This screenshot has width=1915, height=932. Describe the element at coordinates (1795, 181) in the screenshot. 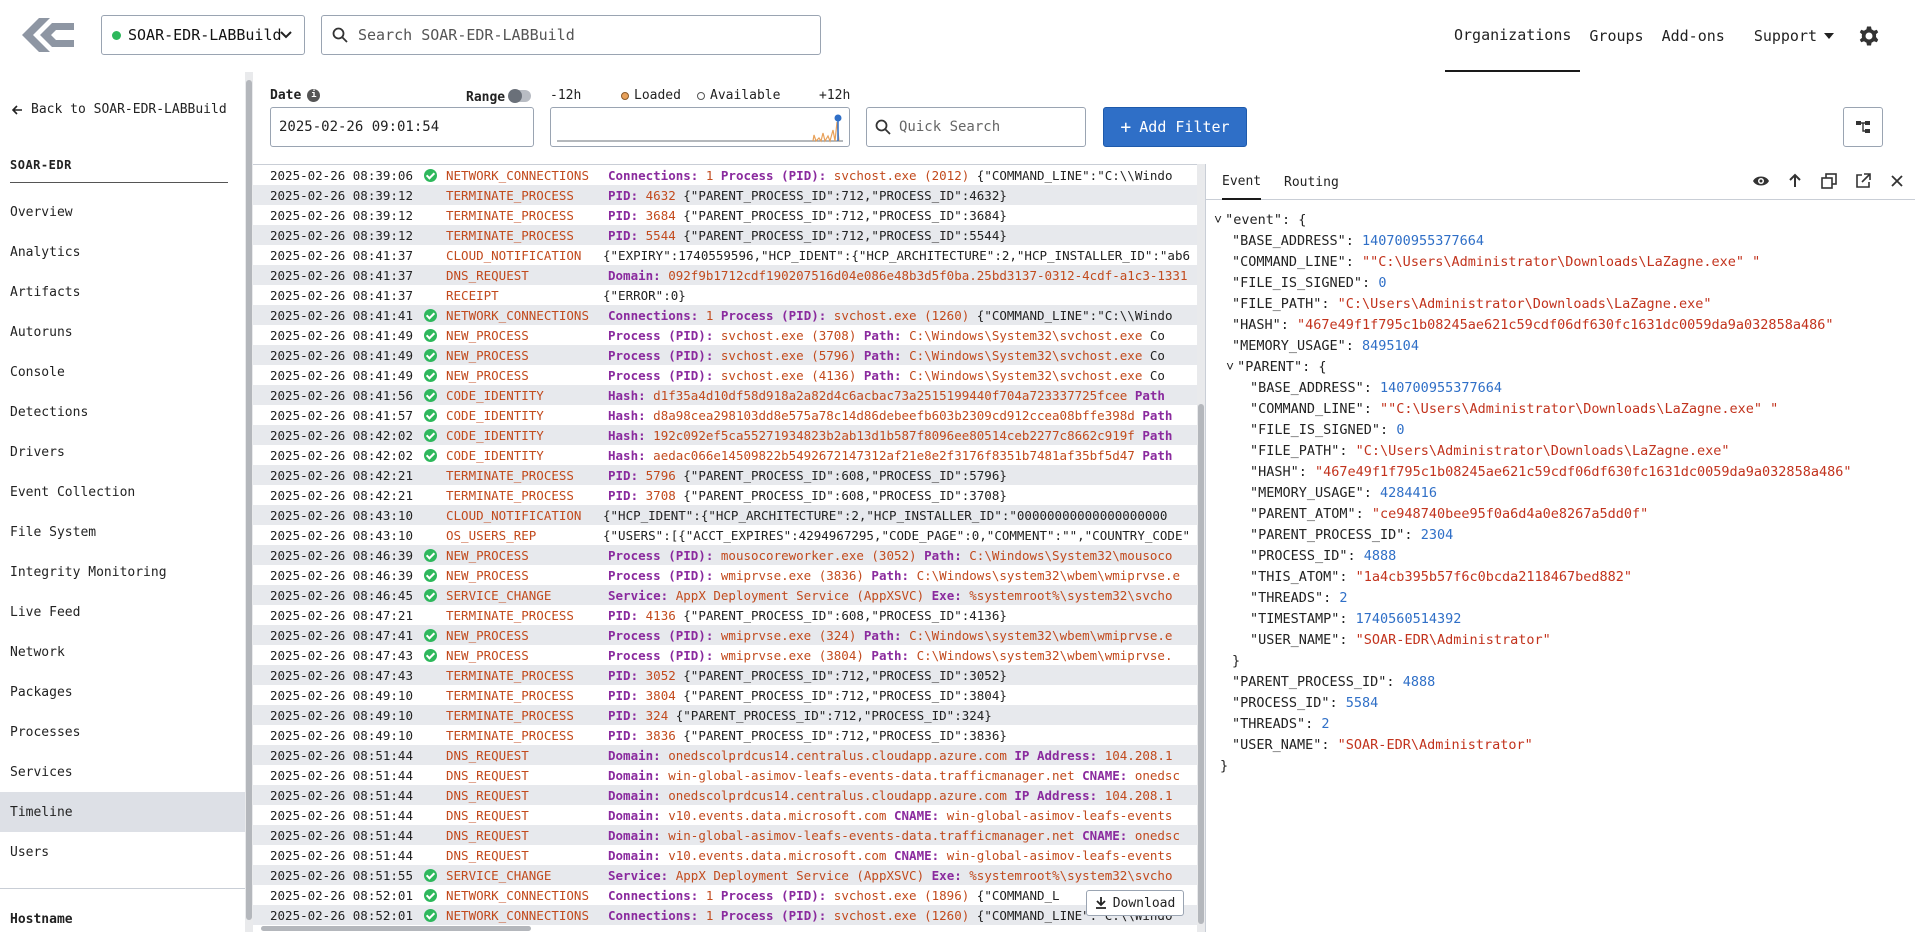

I see `arrow-up-icon` at that location.